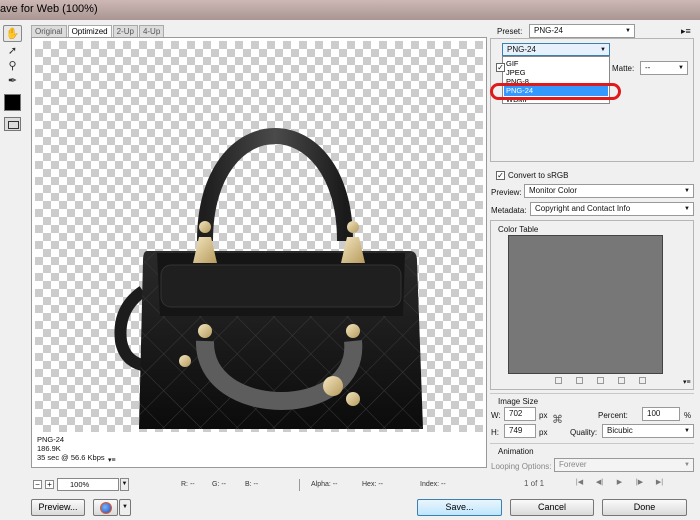 Image resolution: width=700 pixels, height=520 pixels. I want to click on zoom-dropdown-arrow: ▼, so click(124, 484).